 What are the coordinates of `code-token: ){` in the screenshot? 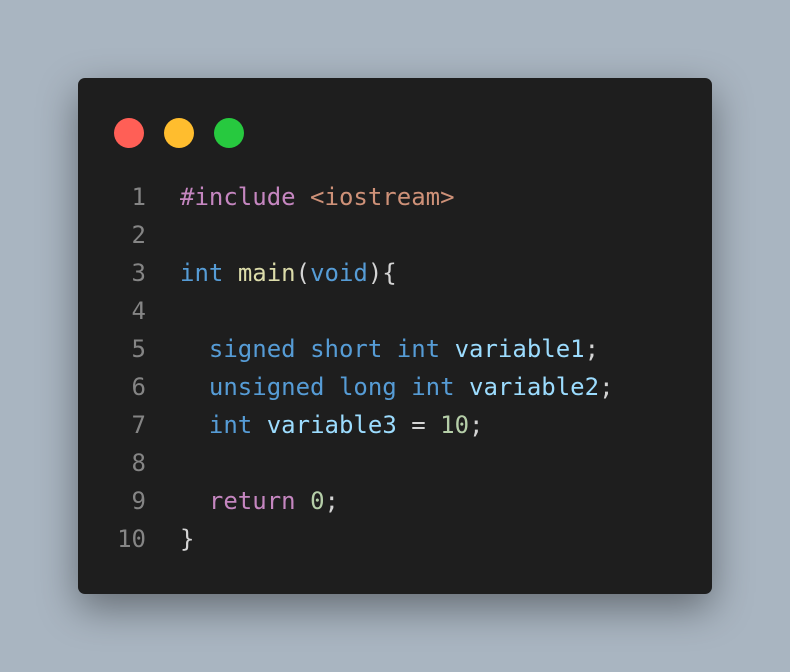 It's located at (382, 273).